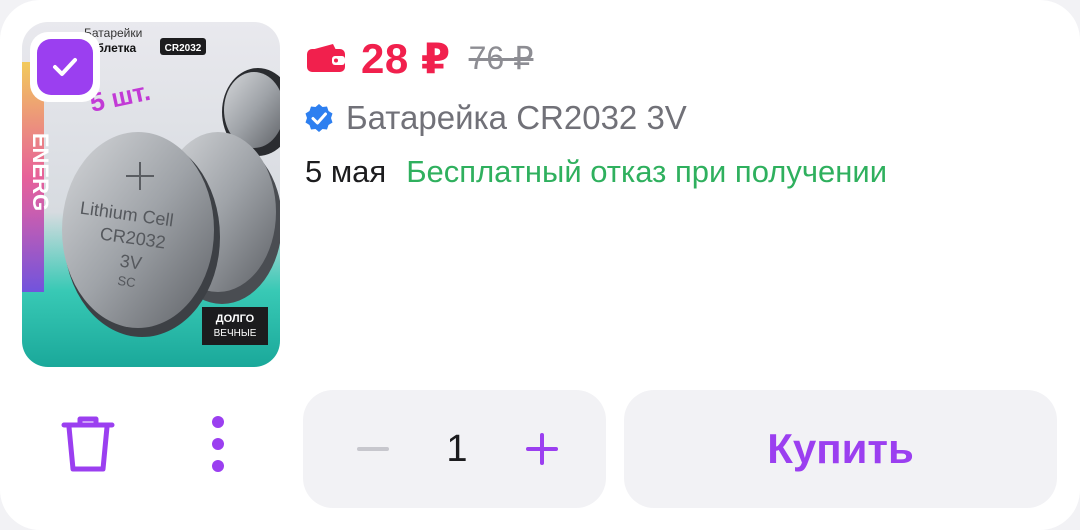 The width and height of the screenshot is (1080, 530). I want to click on checkmark-icon, so click(65, 67).